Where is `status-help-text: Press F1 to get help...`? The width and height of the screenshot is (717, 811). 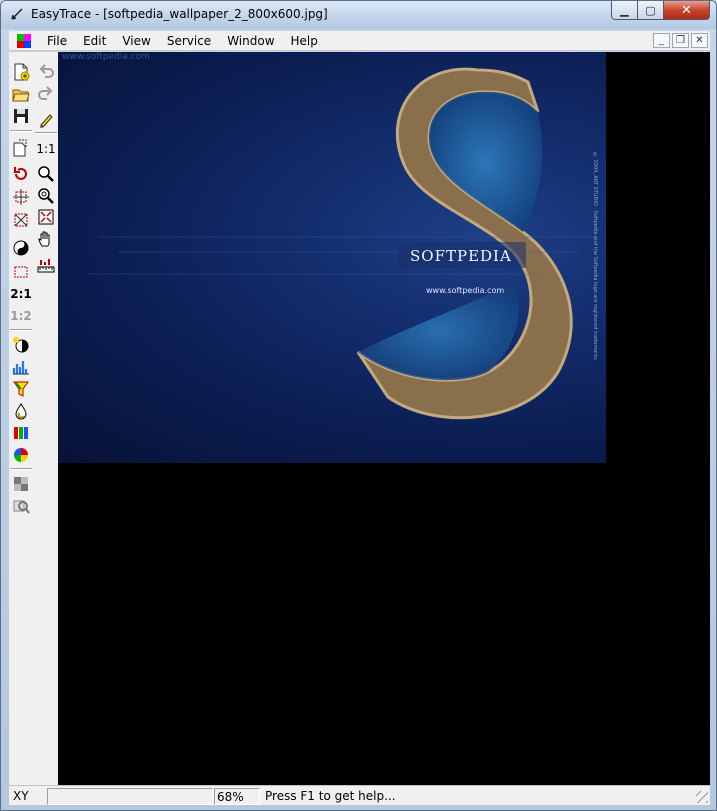 status-help-text: Press F1 to get help... is located at coordinates (330, 796).